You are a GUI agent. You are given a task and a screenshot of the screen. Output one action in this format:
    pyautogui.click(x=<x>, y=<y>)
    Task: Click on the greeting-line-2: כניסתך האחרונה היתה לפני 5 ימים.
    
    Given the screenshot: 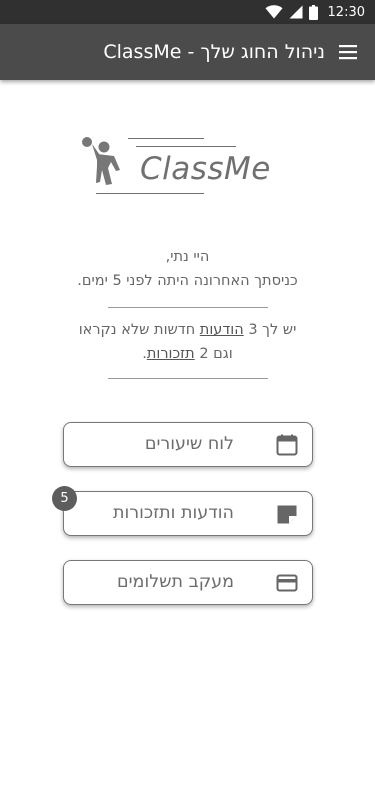 What is the action you would take?
    pyautogui.click(x=187, y=281)
    